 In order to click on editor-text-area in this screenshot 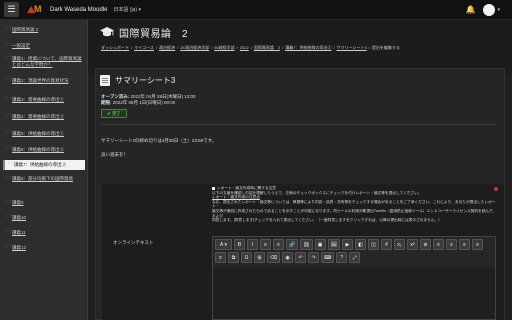, I will do `click(354, 293)`.